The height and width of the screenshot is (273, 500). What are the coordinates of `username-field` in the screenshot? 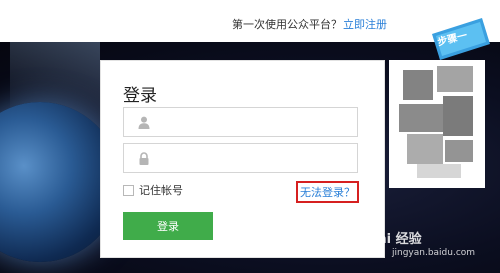 It's located at (240, 122).